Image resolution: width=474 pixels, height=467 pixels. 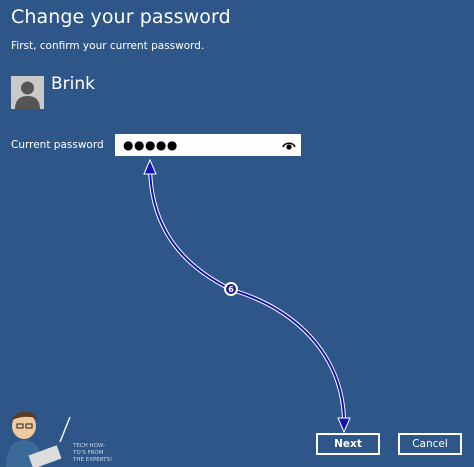 I want to click on current-password-input: ●●●●●, so click(x=208, y=145).